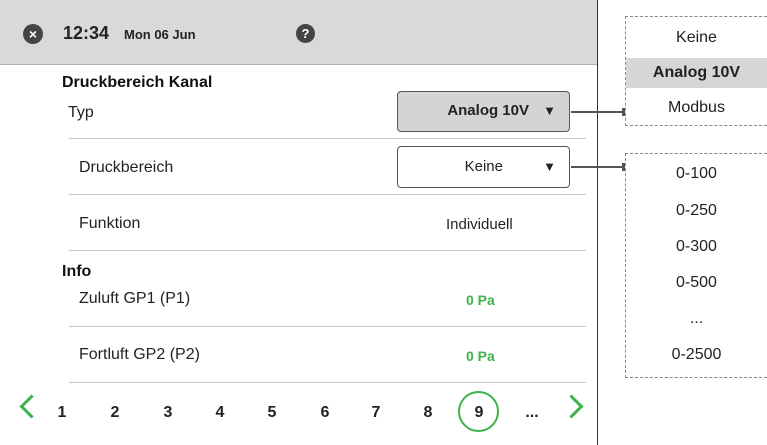  What do you see at coordinates (86, 33) in the screenshot?
I see `clock-time: 12:34` at bounding box center [86, 33].